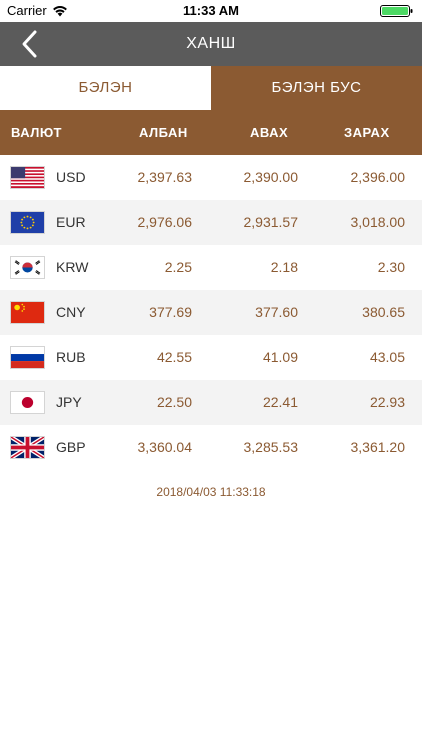  I want to click on tab-noncash: БЭЛЭН БУС, so click(316, 88).